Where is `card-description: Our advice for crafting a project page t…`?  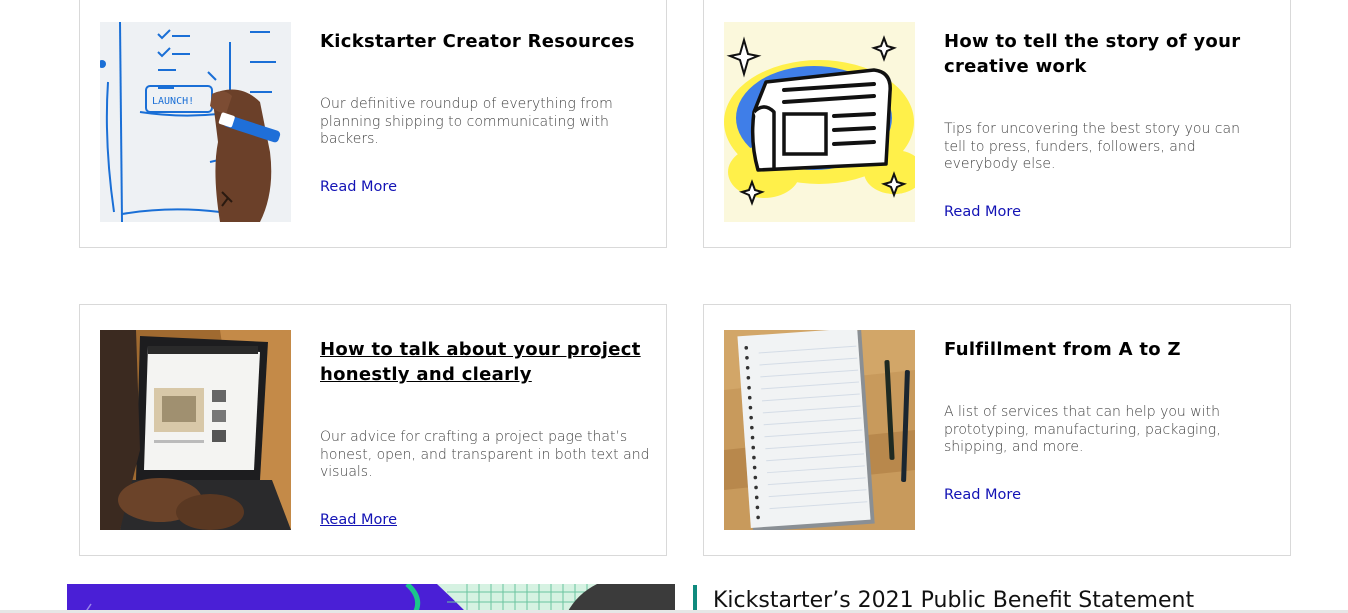
card-description: Our advice for crafting a project page t… is located at coordinates (485, 454).